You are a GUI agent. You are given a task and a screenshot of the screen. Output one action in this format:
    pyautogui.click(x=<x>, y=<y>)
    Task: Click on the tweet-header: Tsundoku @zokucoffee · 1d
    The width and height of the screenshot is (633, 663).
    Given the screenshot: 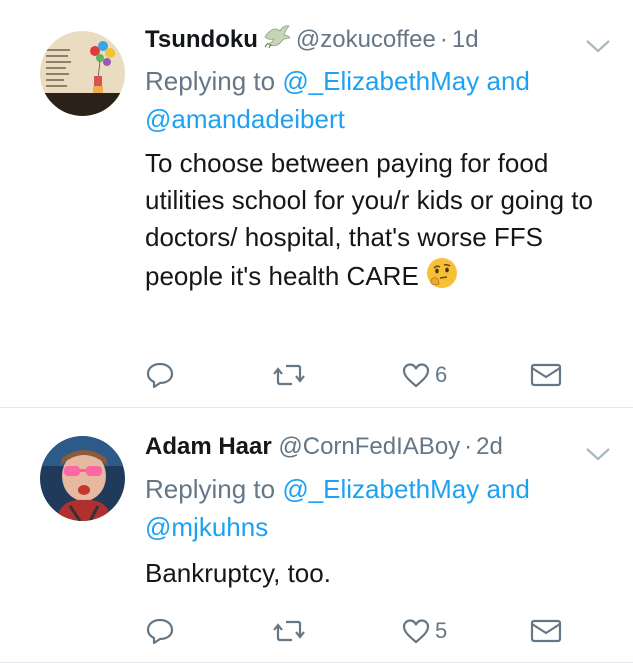 What is the action you would take?
    pyautogui.click(x=389, y=40)
    